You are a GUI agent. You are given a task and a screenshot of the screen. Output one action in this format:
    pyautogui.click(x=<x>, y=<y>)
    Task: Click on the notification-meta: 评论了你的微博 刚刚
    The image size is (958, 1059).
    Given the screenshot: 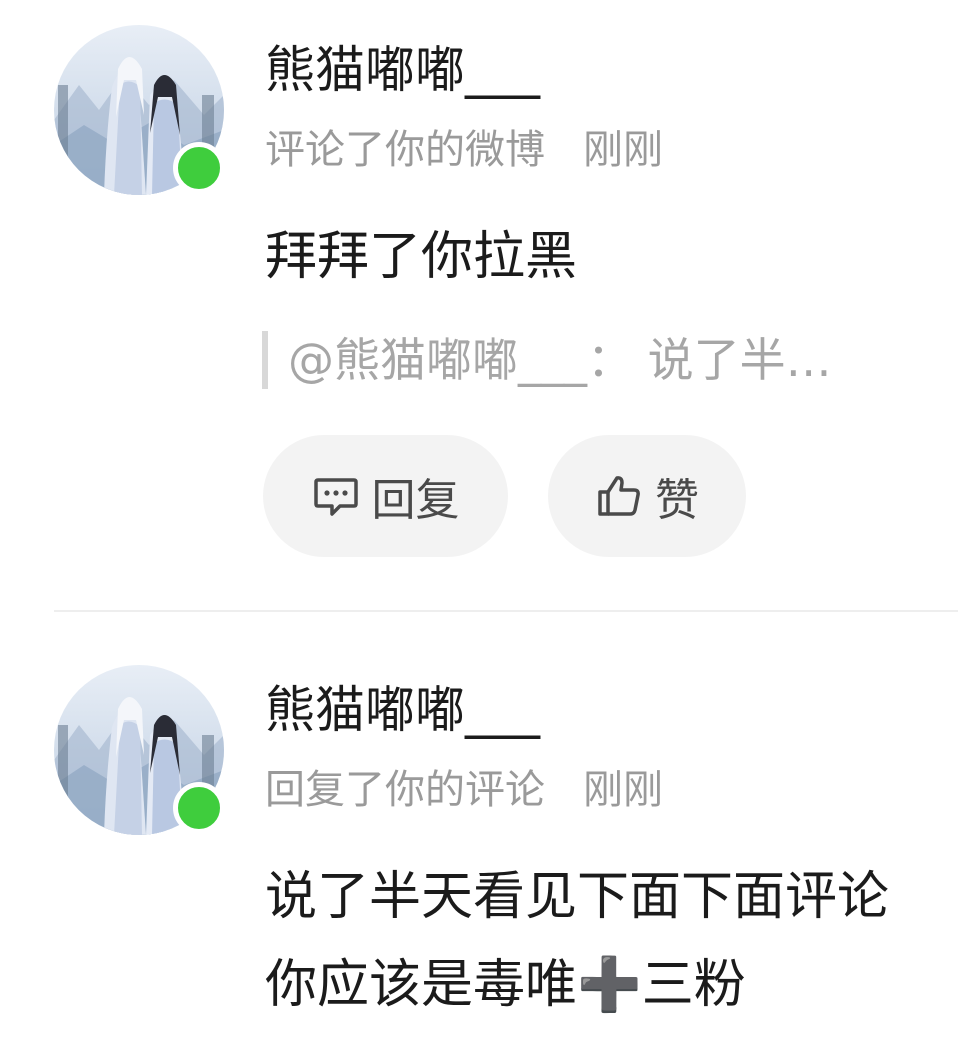 What is the action you would take?
    pyautogui.click(x=464, y=150)
    